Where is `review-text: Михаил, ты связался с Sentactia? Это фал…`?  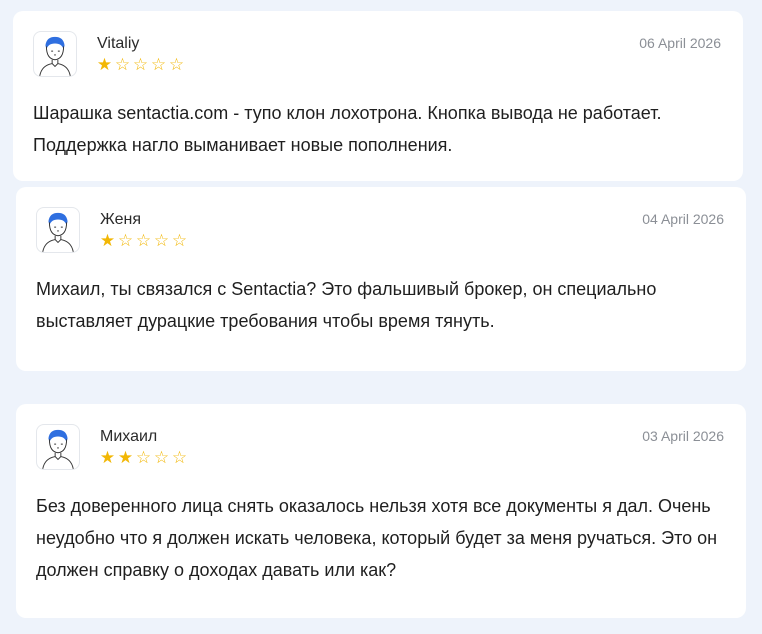 review-text: Михаил, ты связался с Sentactia? Это фал… is located at coordinates (346, 305).